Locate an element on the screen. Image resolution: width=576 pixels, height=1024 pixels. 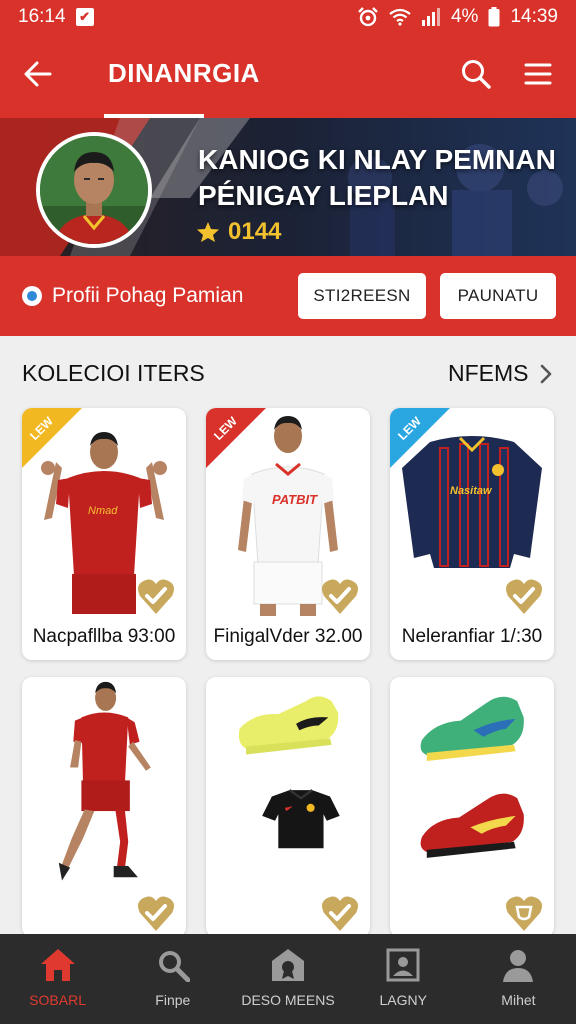
gallery-icon is located at coordinates (403, 965).